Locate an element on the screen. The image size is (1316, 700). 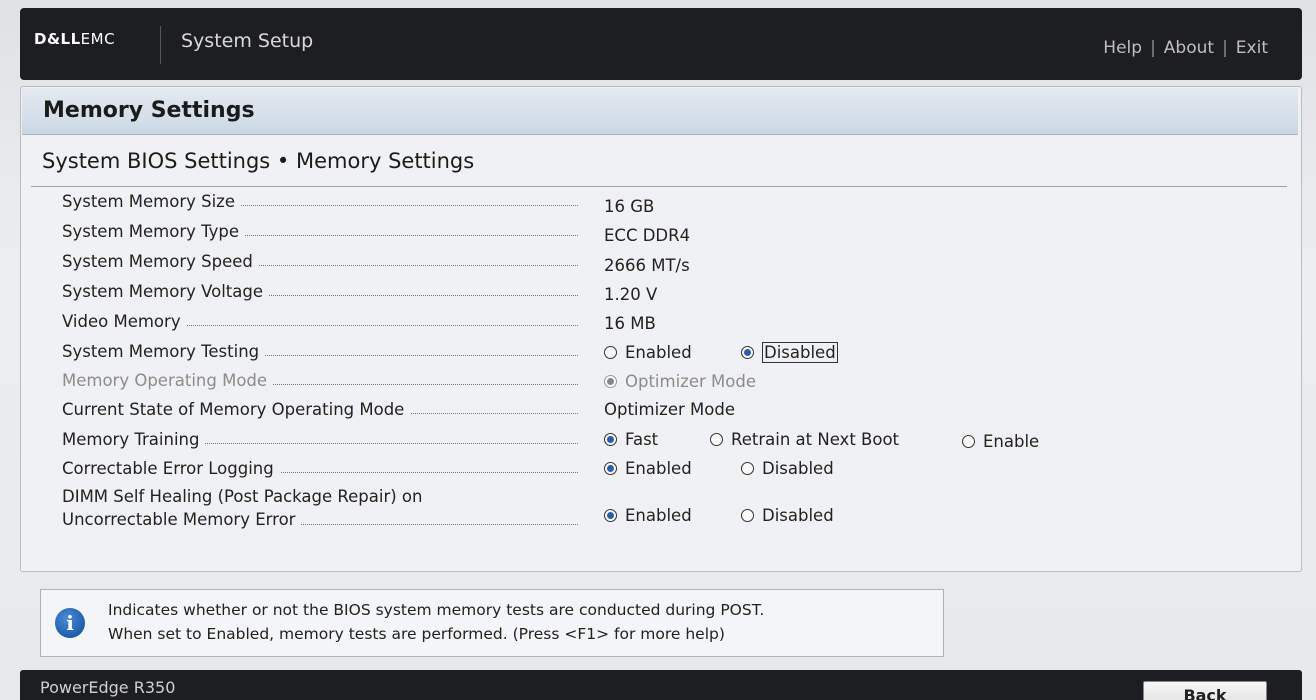
setting-label: Memory Training is located at coordinates (134, 439).